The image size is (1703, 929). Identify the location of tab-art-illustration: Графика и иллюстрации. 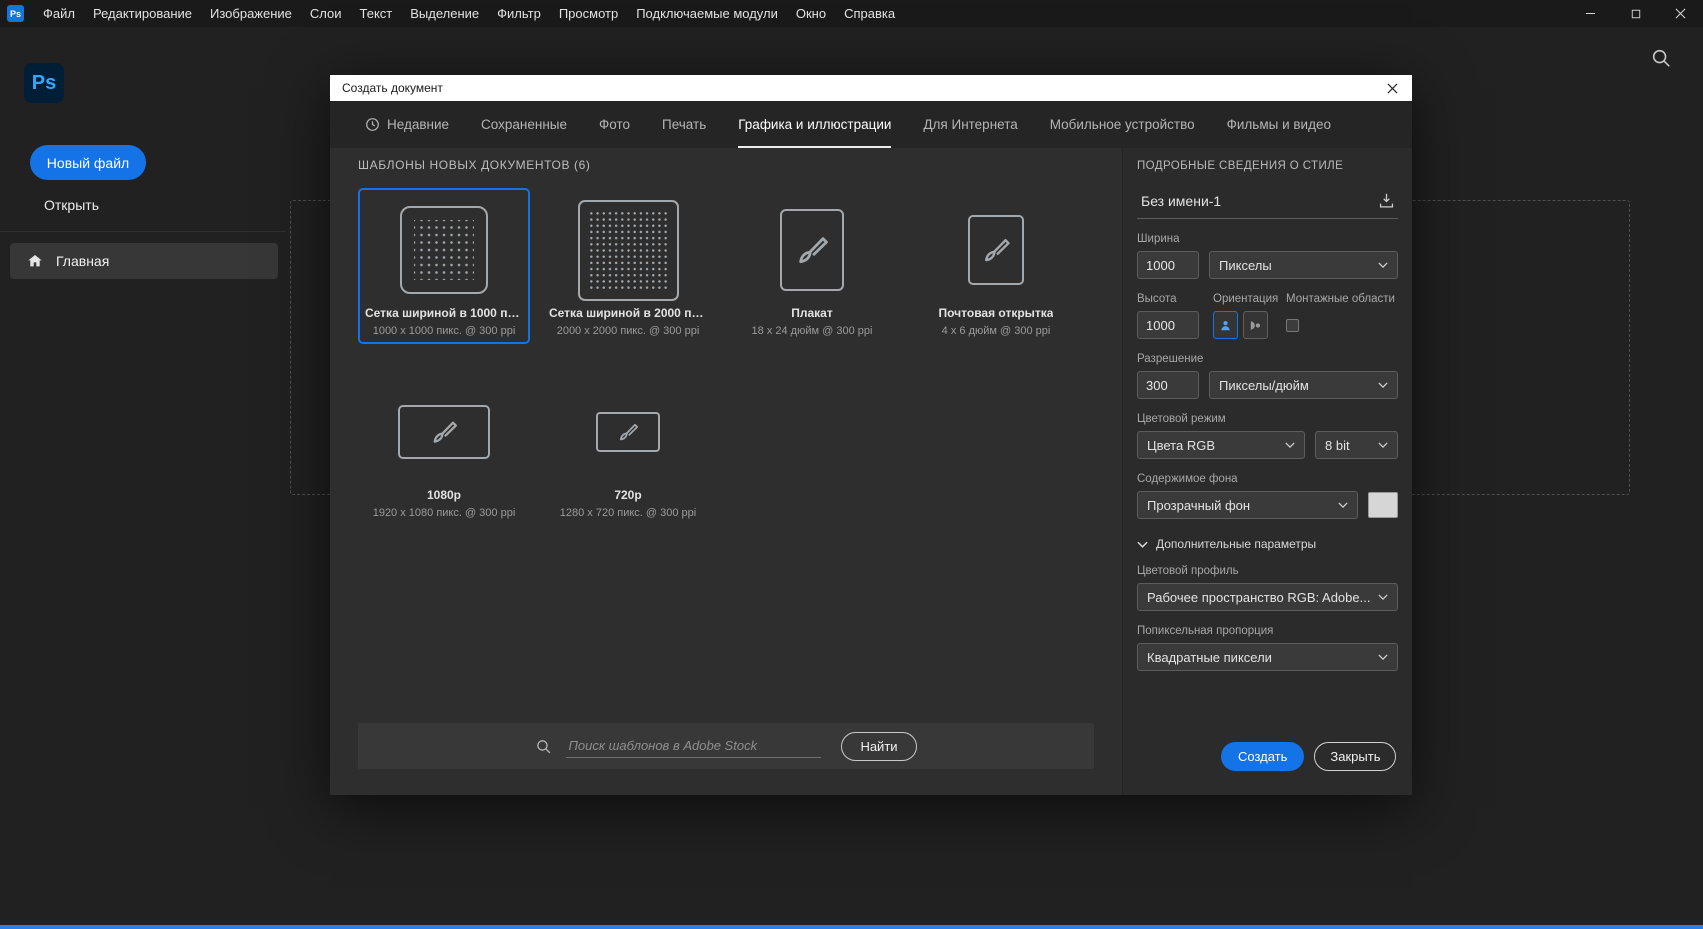
(815, 124).